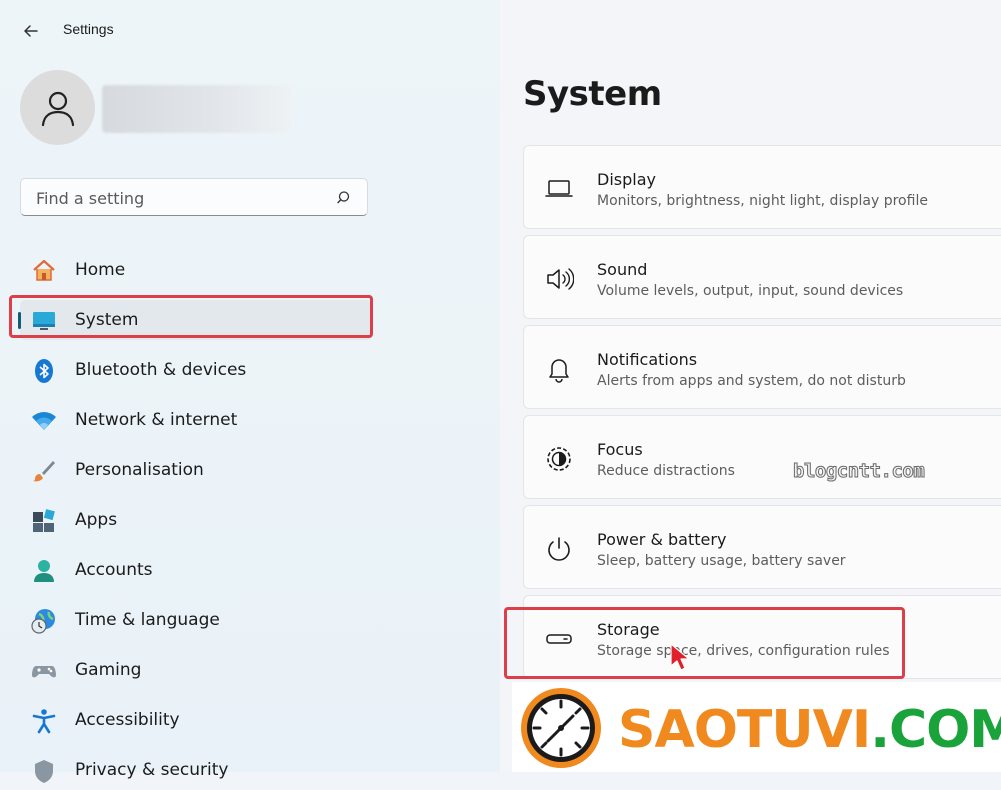 Image resolution: width=1001 pixels, height=790 pixels. I want to click on storage-drive-icon, so click(559, 639).